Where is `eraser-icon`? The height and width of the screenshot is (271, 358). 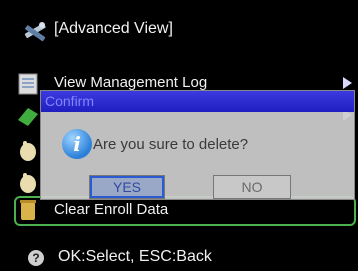 eraser-icon is located at coordinates (28, 117).